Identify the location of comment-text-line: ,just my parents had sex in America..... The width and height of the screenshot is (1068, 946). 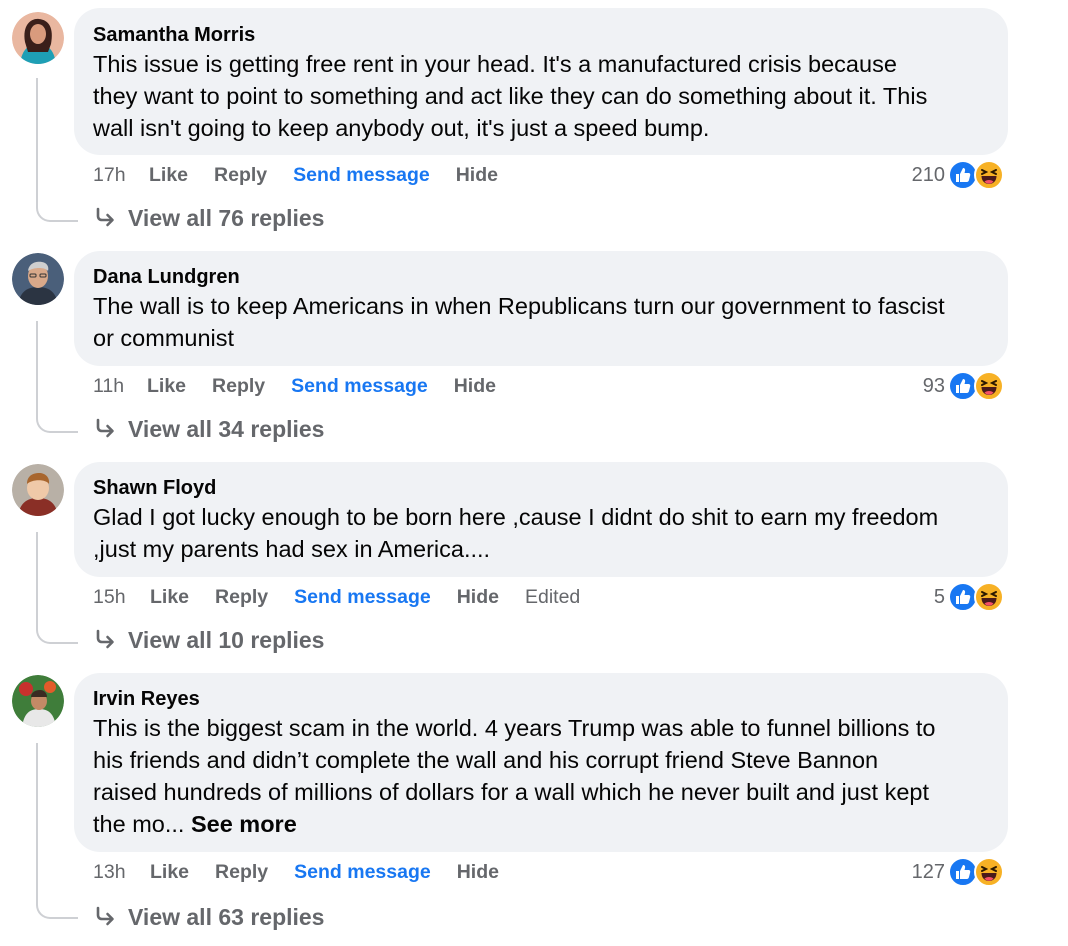
(292, 549).